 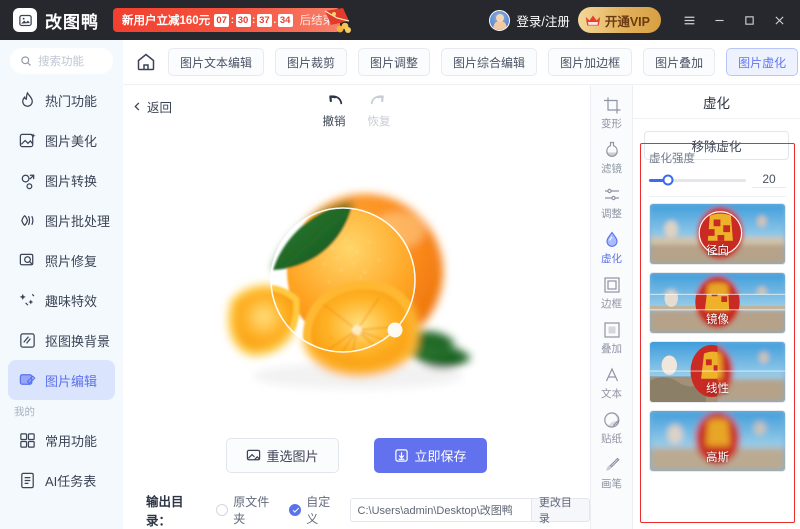 I want to click on tool-label: 调整, so click(x=611, y=214).